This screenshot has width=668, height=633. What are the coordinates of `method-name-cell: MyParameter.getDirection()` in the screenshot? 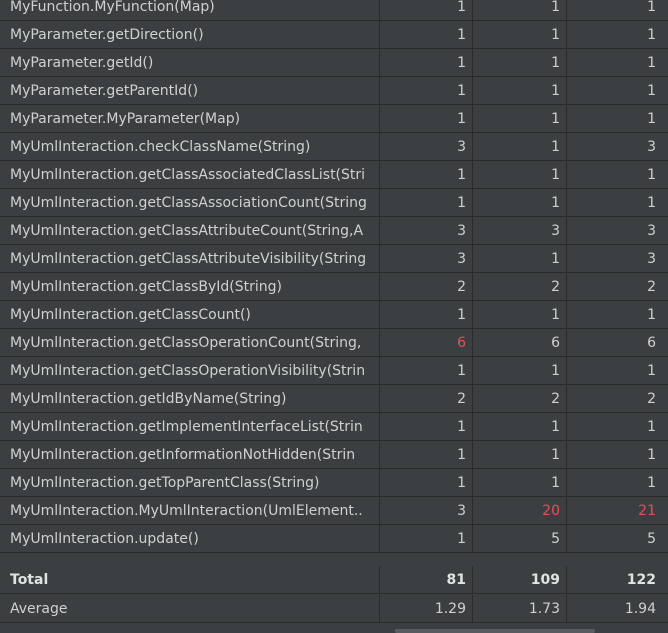 It's located at (190, 34).